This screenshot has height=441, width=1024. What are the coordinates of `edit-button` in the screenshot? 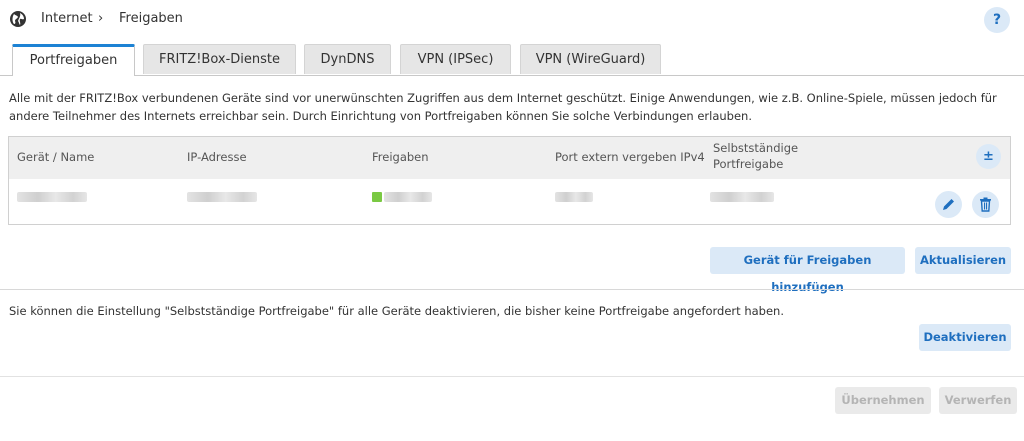 It's located at (948, 204).